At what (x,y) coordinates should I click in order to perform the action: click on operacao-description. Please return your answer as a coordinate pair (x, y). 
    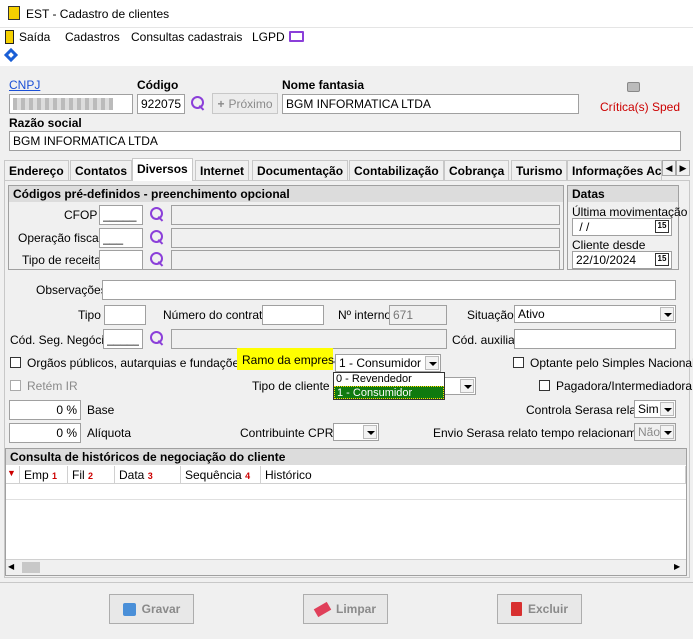
    Looking at the image, I should click on (365, 238).